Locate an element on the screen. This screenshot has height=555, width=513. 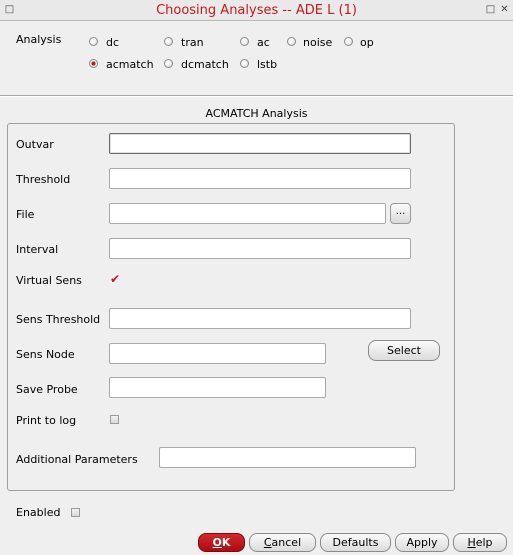
save-probe-label: Save Probe is located at coordinates (47, 389).